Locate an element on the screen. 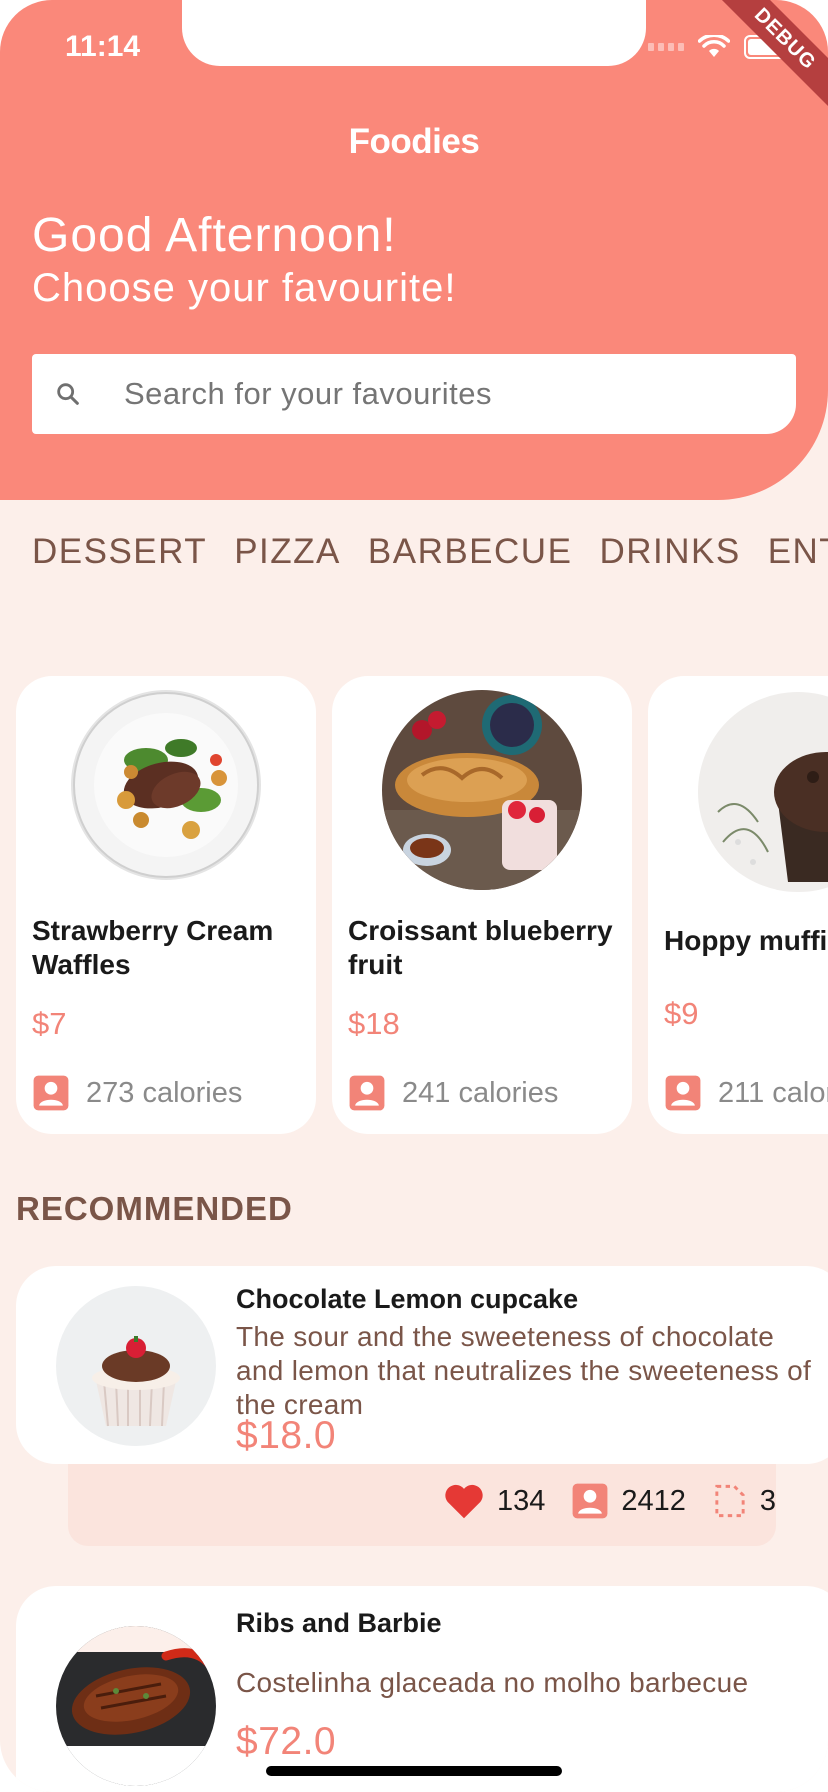 The image size is (828, 1792). category-tabs: DESSERT PIZZA BARBECUE DRINKS ENT is located at coordinates (430, 552).